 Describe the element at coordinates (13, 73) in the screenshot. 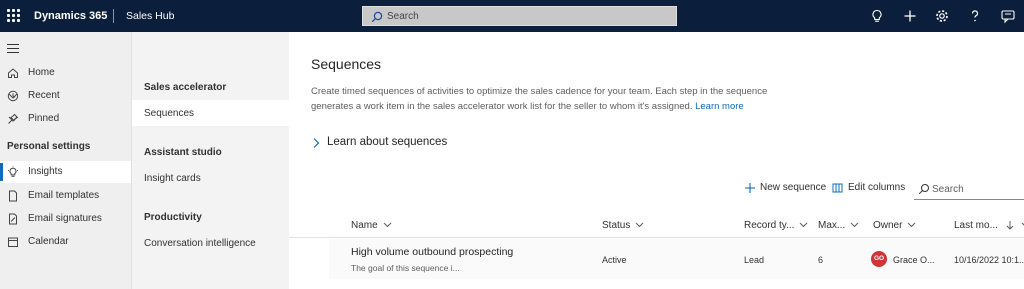

I see `home-icon` at that location.